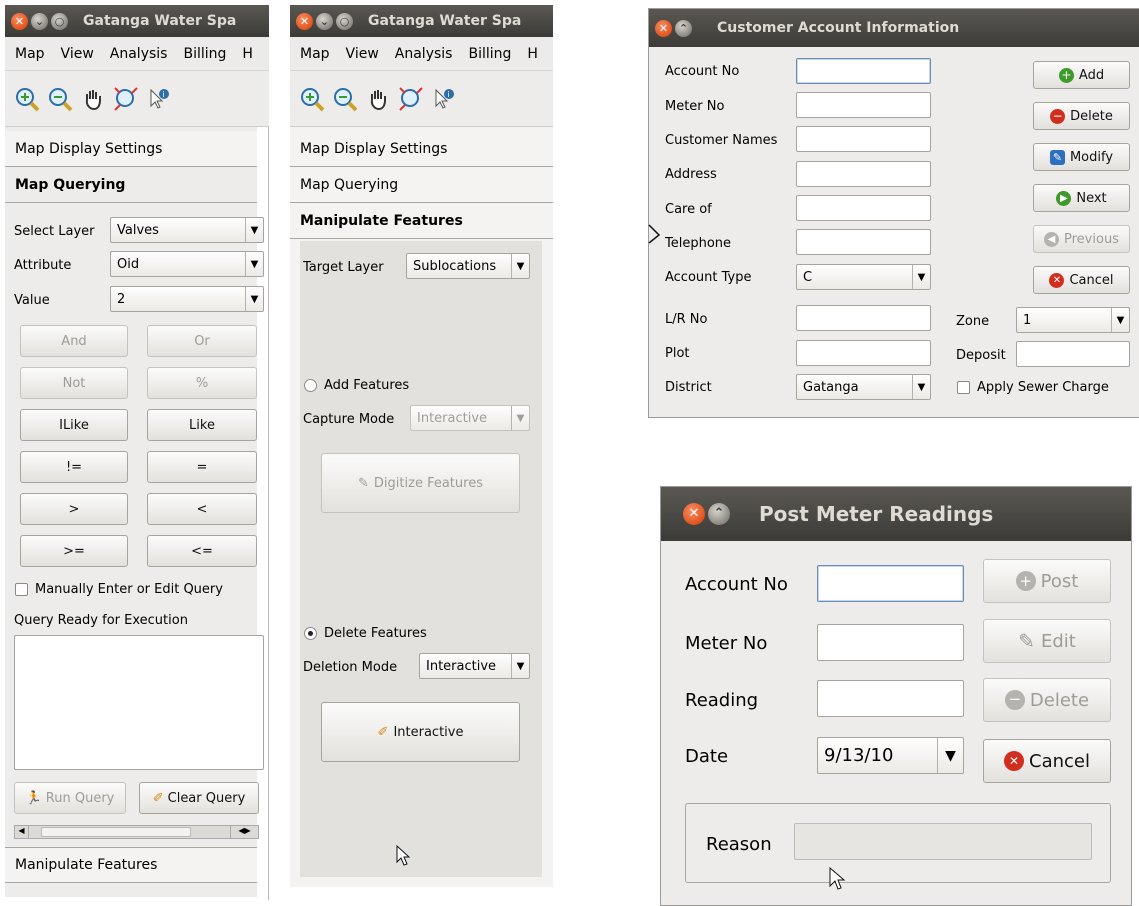 The image size is (1139, 906). What do you see at coordinates (74, 425) in the screenshot?
I see `op-ilike-button: ILike` at bounding box center [74, 425].